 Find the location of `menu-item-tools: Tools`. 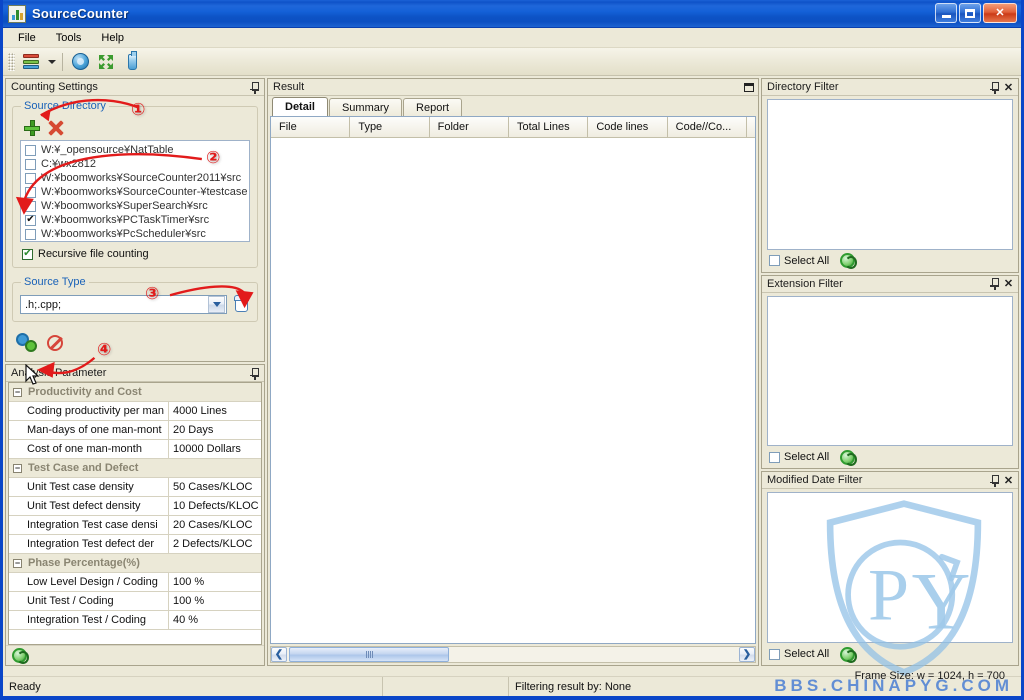

menu-item-tools: Tools is located at coordinates (69, 38).